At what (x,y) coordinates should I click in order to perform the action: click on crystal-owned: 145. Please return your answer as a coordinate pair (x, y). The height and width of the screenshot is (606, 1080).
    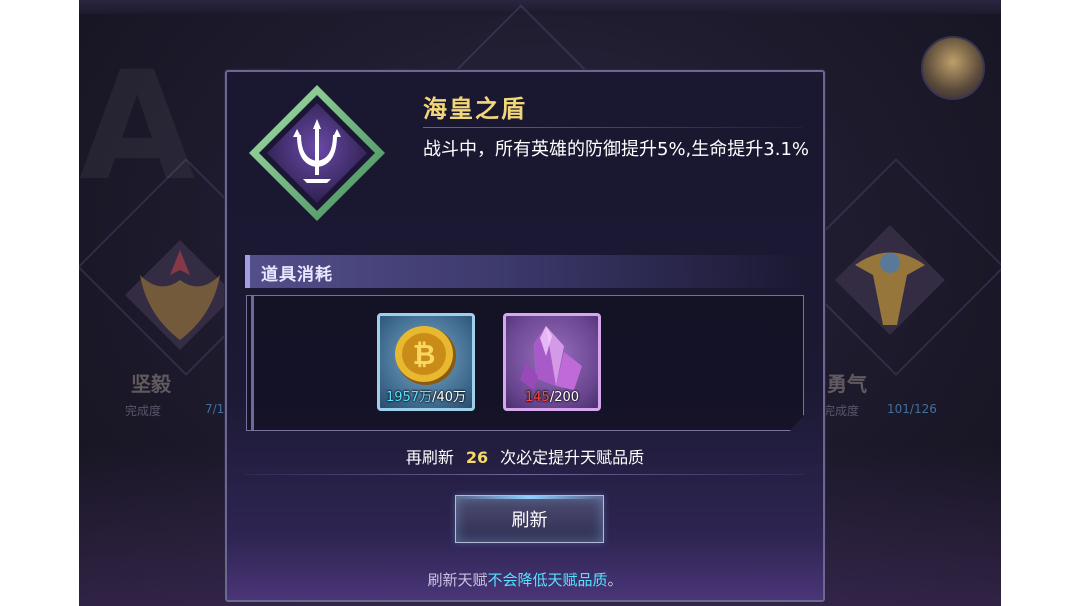
    Looking at the image, I should click on (537, 397).